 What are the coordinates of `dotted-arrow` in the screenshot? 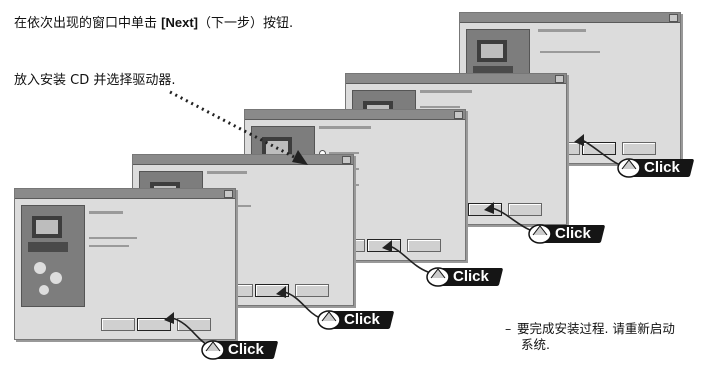 It's located at (233, 125).